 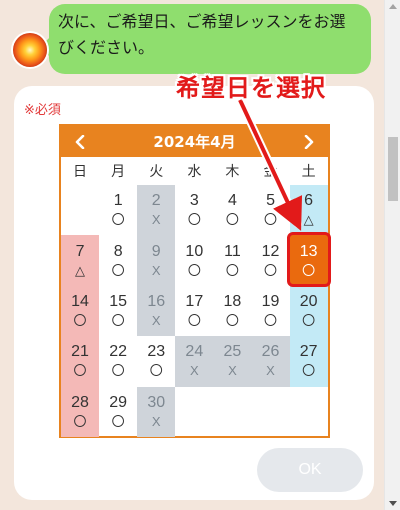 I want to click on day-number: 18, so click(x=232, y=301).